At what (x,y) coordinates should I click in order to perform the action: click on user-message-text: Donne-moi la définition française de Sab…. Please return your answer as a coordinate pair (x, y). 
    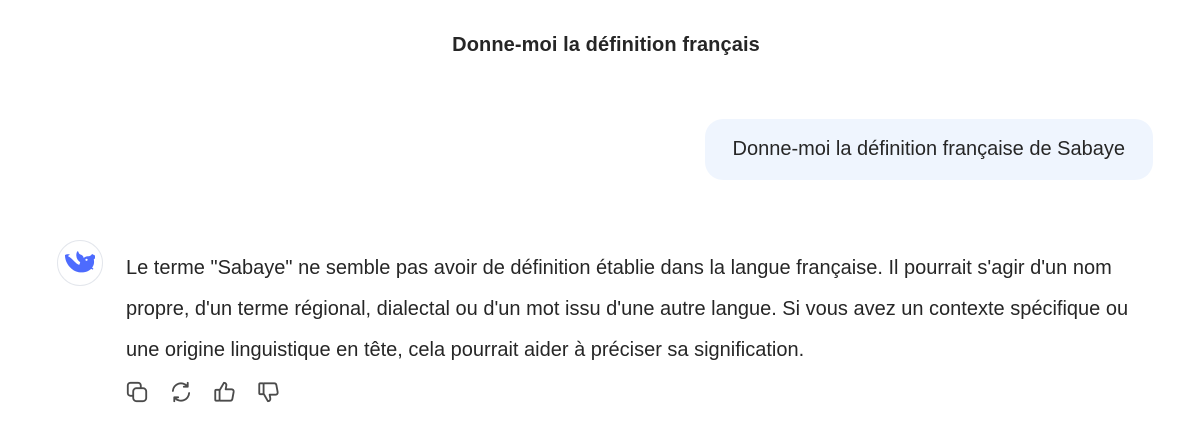
    Looking at the image, I should click on (928, 149).